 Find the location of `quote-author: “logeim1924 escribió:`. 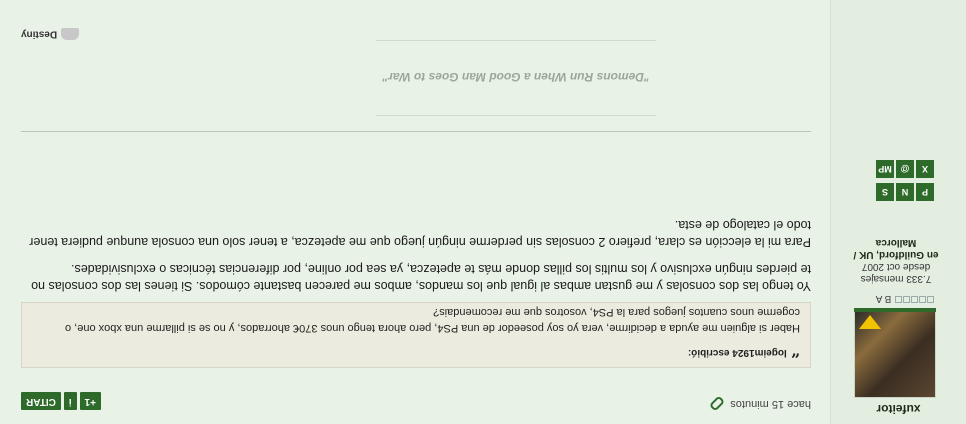

quote-author: “logeim1924 escribió: is located at coordinates (416, 351).